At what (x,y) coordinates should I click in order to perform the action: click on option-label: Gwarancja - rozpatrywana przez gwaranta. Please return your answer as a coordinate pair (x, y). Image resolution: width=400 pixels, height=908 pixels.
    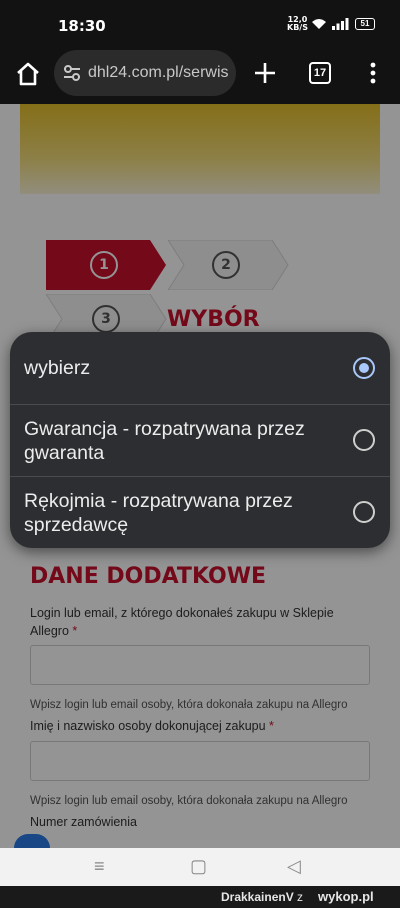
    Looking at the image, I should click on (164, 441).